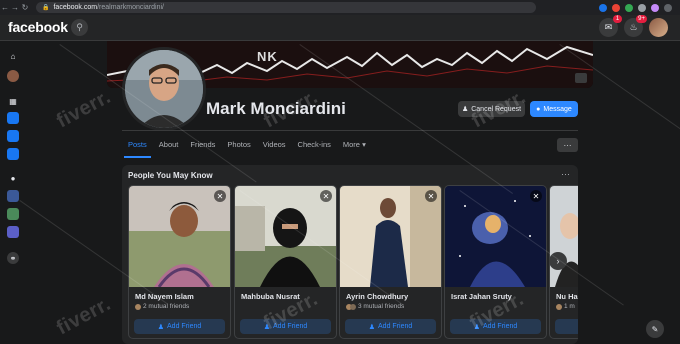  What do you see at coordinates (15, 7) in the screenshot?
I see `forward-icon: →` at bounding box center [15, 7].